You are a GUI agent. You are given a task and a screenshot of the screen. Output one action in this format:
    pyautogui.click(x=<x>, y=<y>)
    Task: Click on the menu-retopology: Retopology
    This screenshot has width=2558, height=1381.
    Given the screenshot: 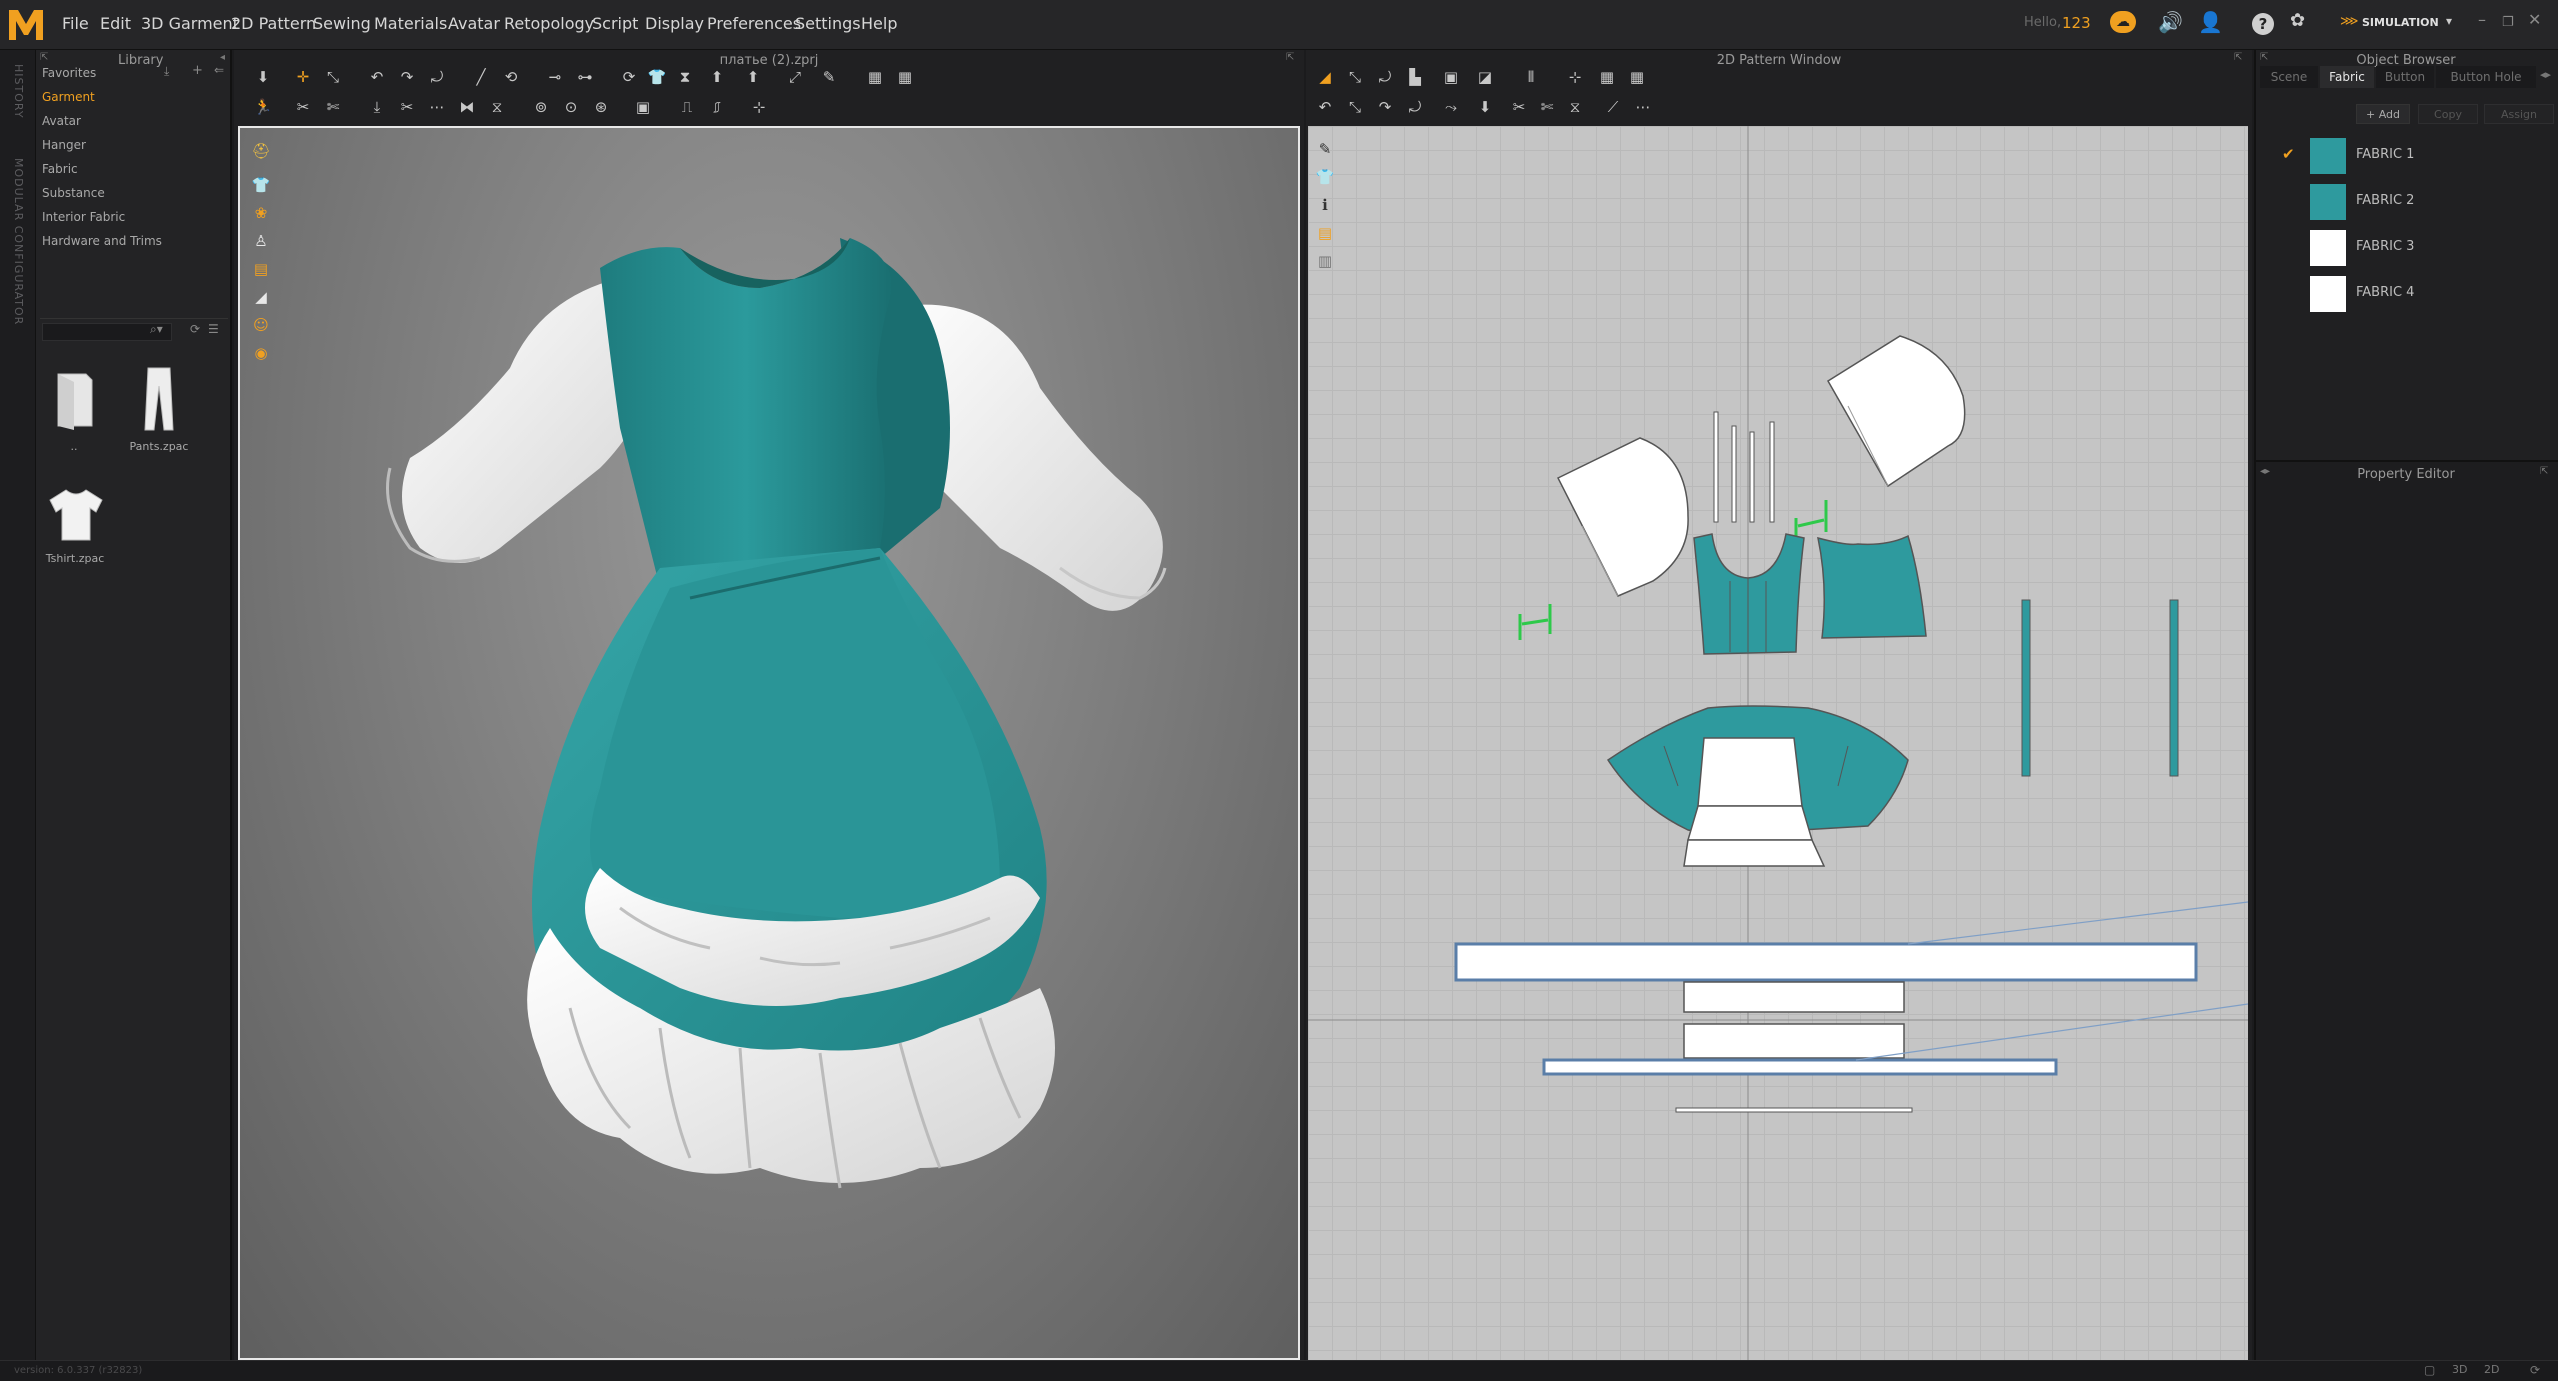 What is the action you would take?
    pyautogui.click(x=549, y=23)
    